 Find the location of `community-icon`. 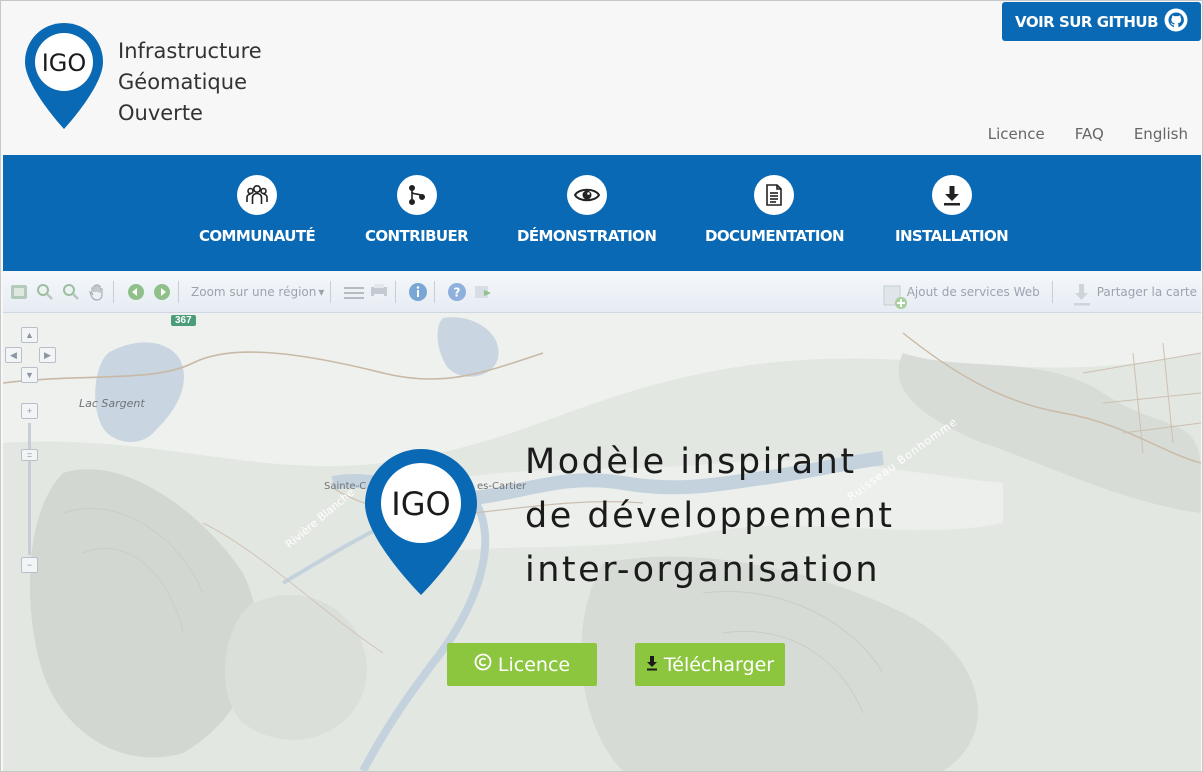

community-icon is located at coordinates (257, 195).